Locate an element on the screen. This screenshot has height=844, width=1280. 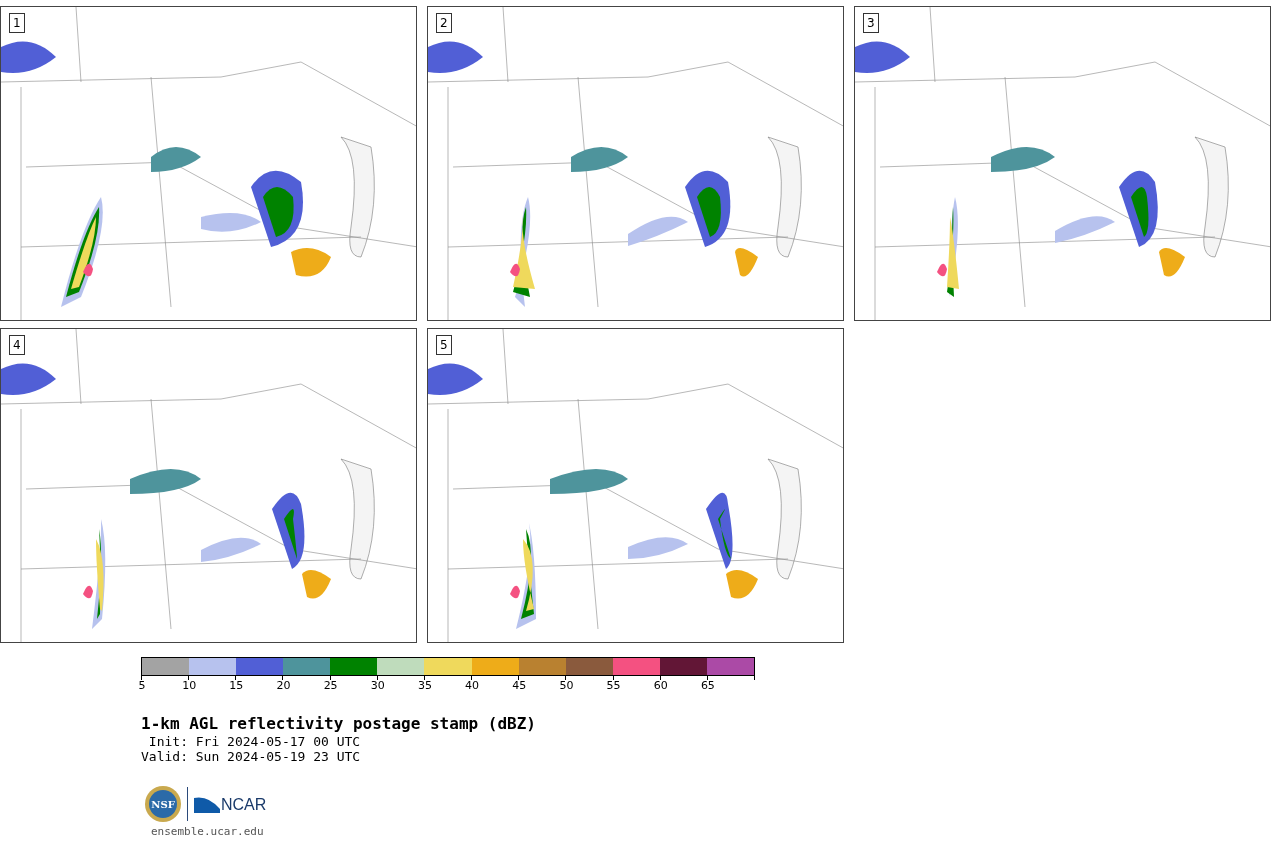
tick-label: 15 is located at coordinates (236, 686).